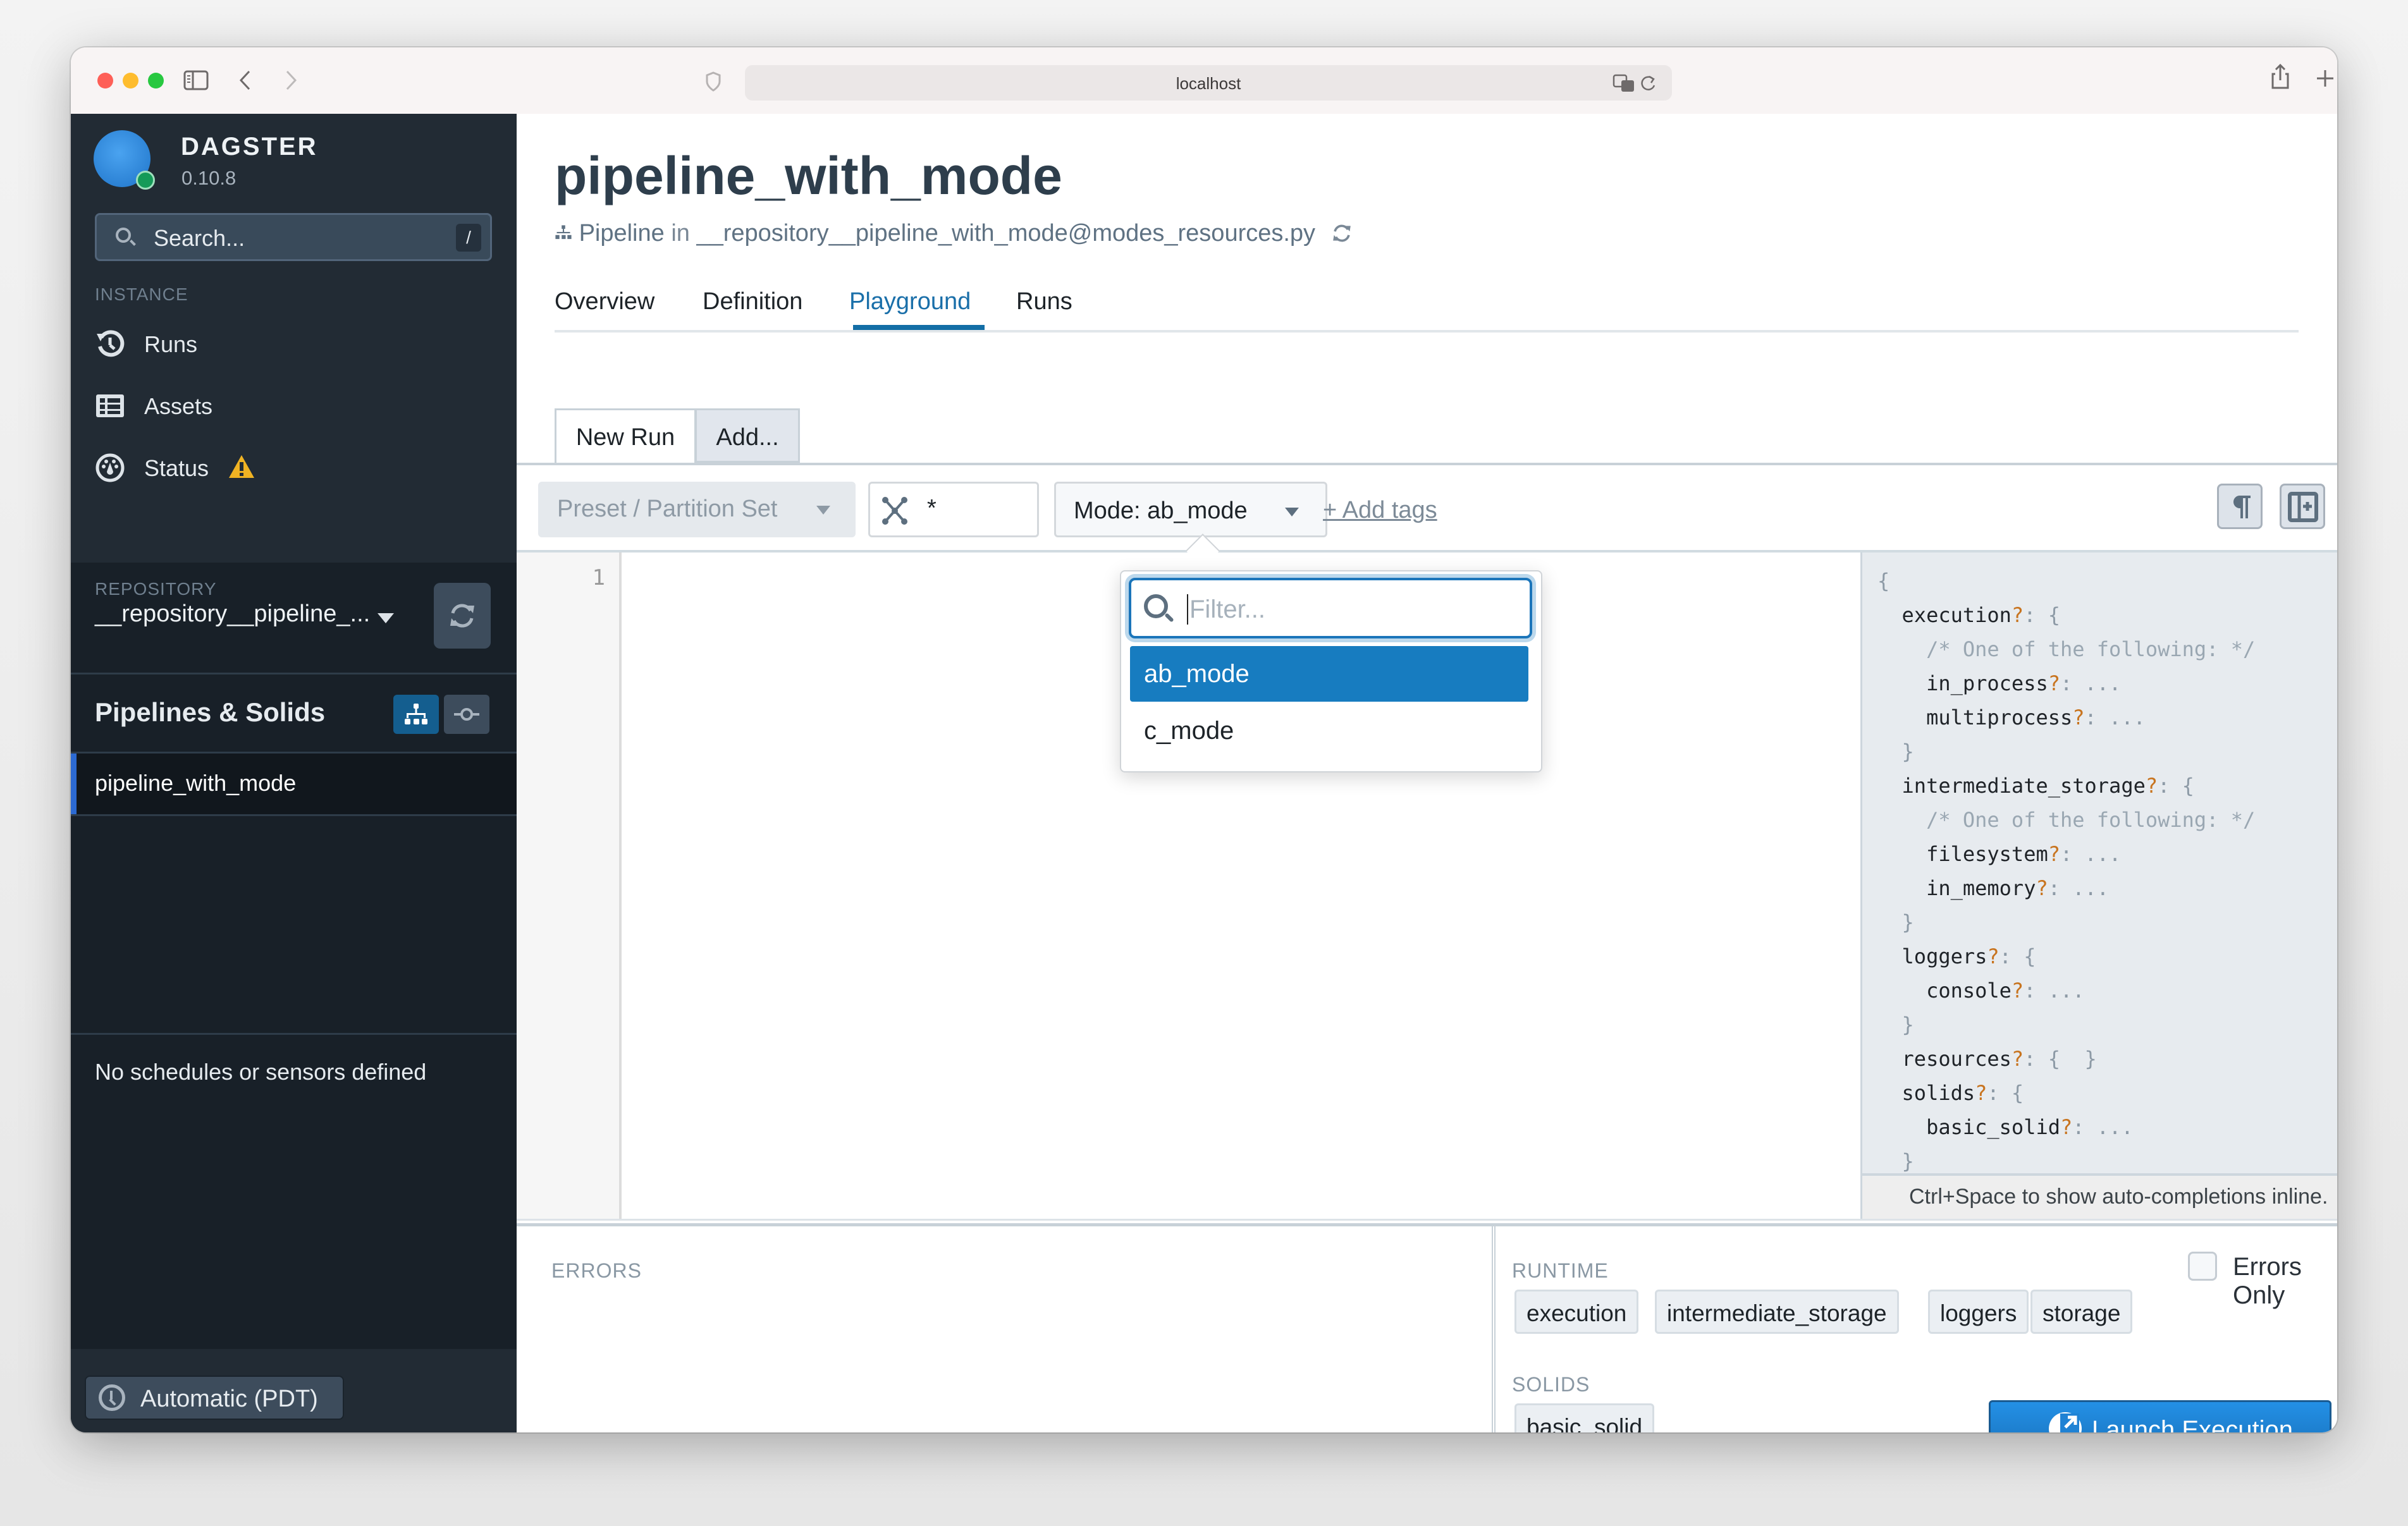  Describe the element at coordinates (130, 81) in the screenshot. I see `minimize-window-button` at that location.